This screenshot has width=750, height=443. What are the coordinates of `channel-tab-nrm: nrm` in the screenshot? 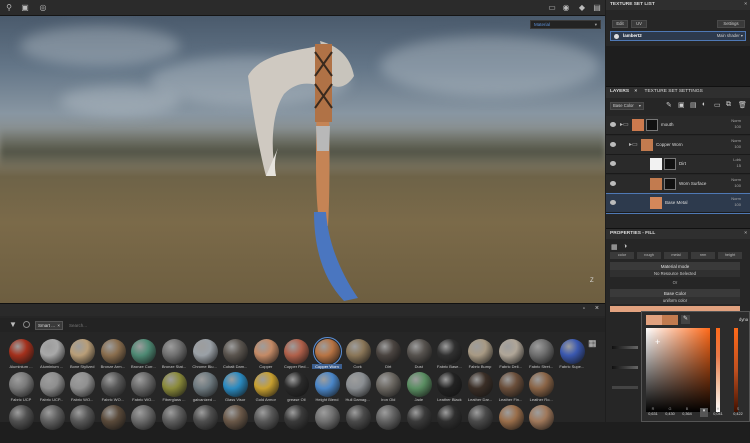 It's located at (703, 255).